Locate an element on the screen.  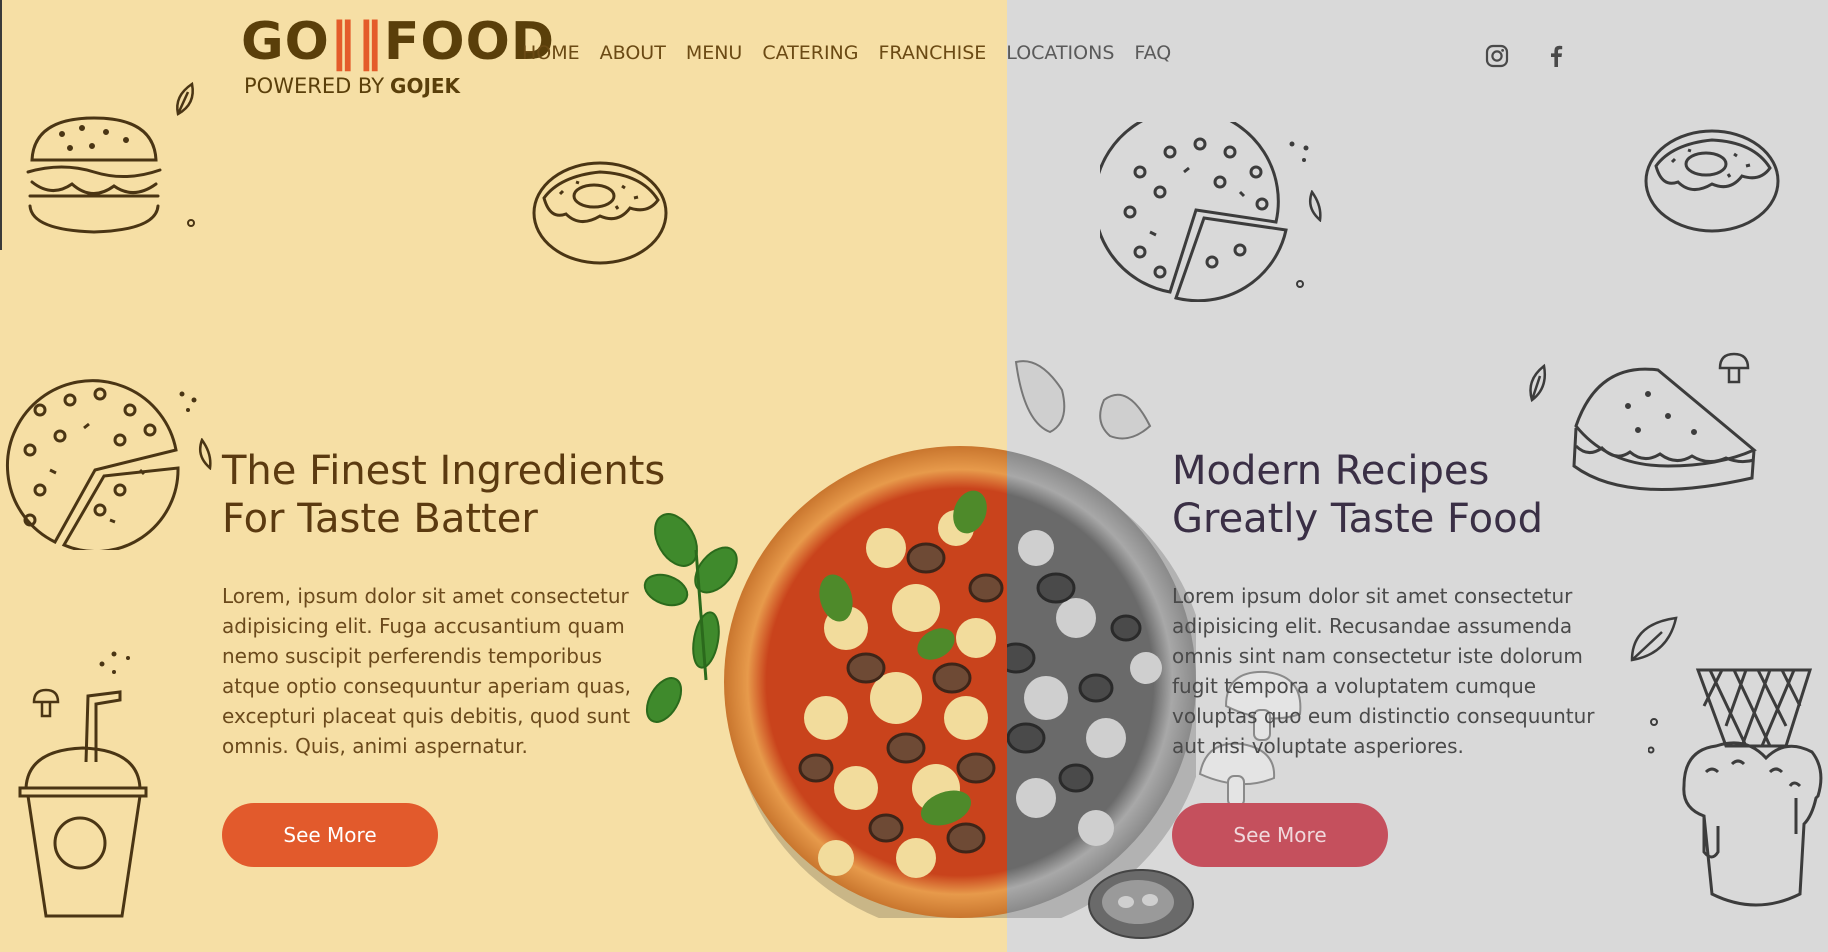
basil-leaves-image is located at coordinates (690, 618).